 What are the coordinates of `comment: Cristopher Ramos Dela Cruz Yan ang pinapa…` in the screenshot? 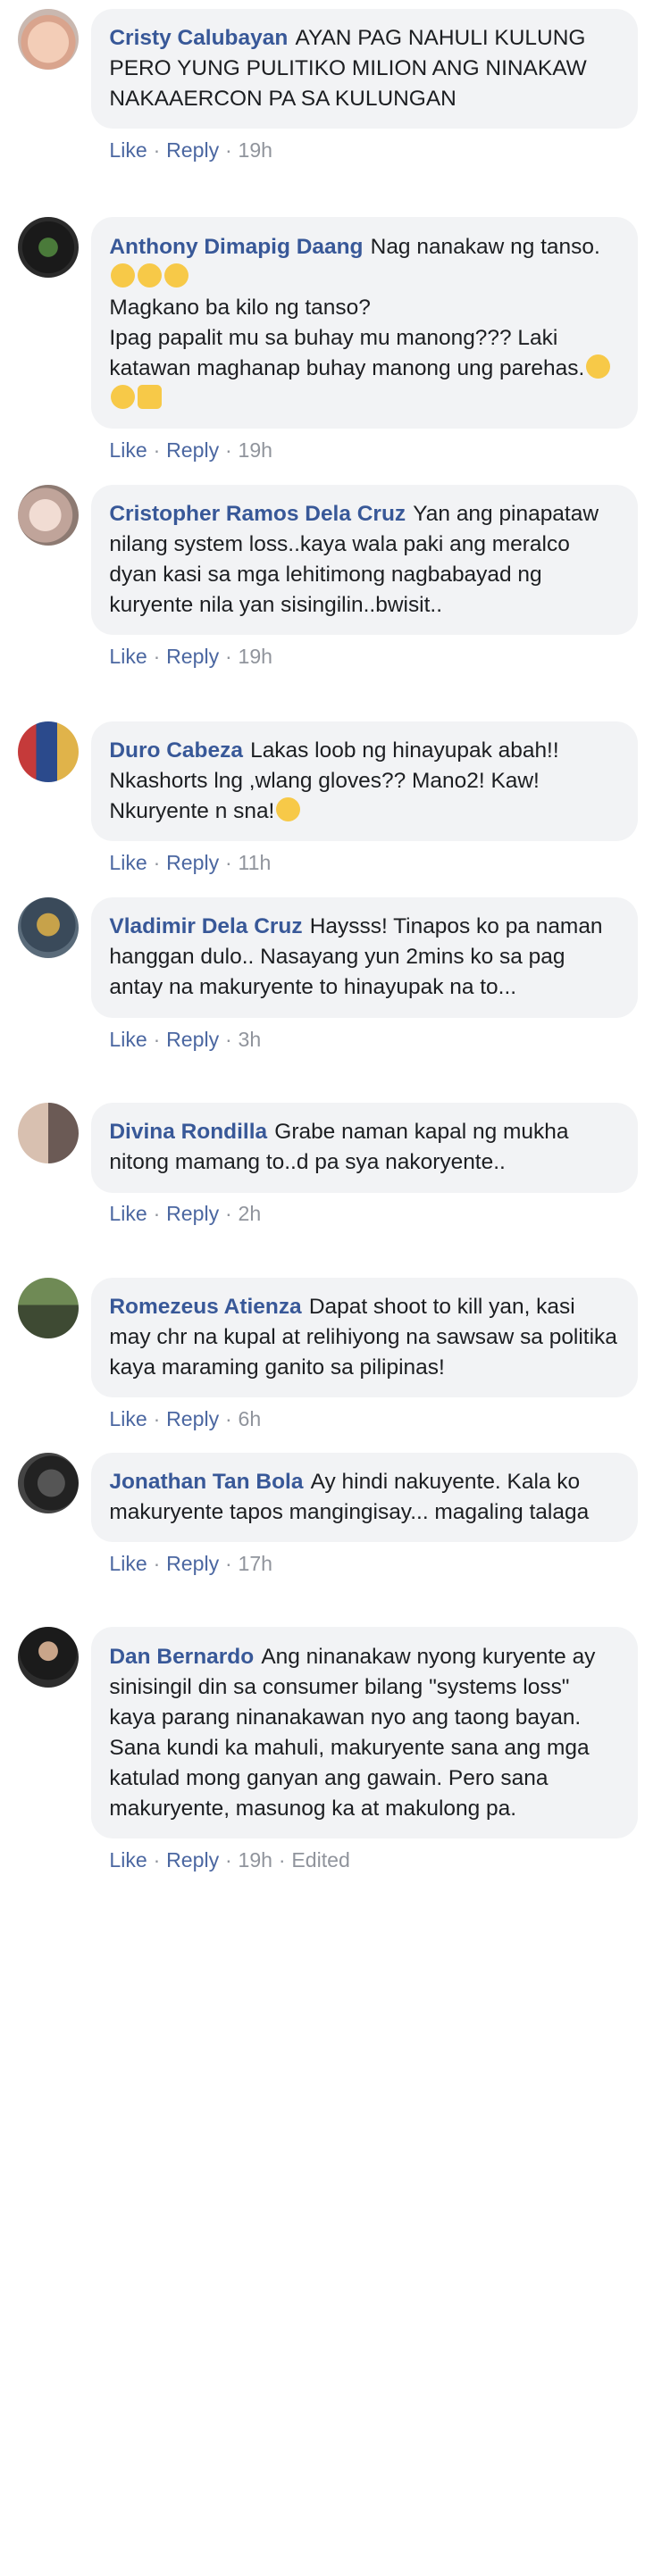 It's located at (319, 577).